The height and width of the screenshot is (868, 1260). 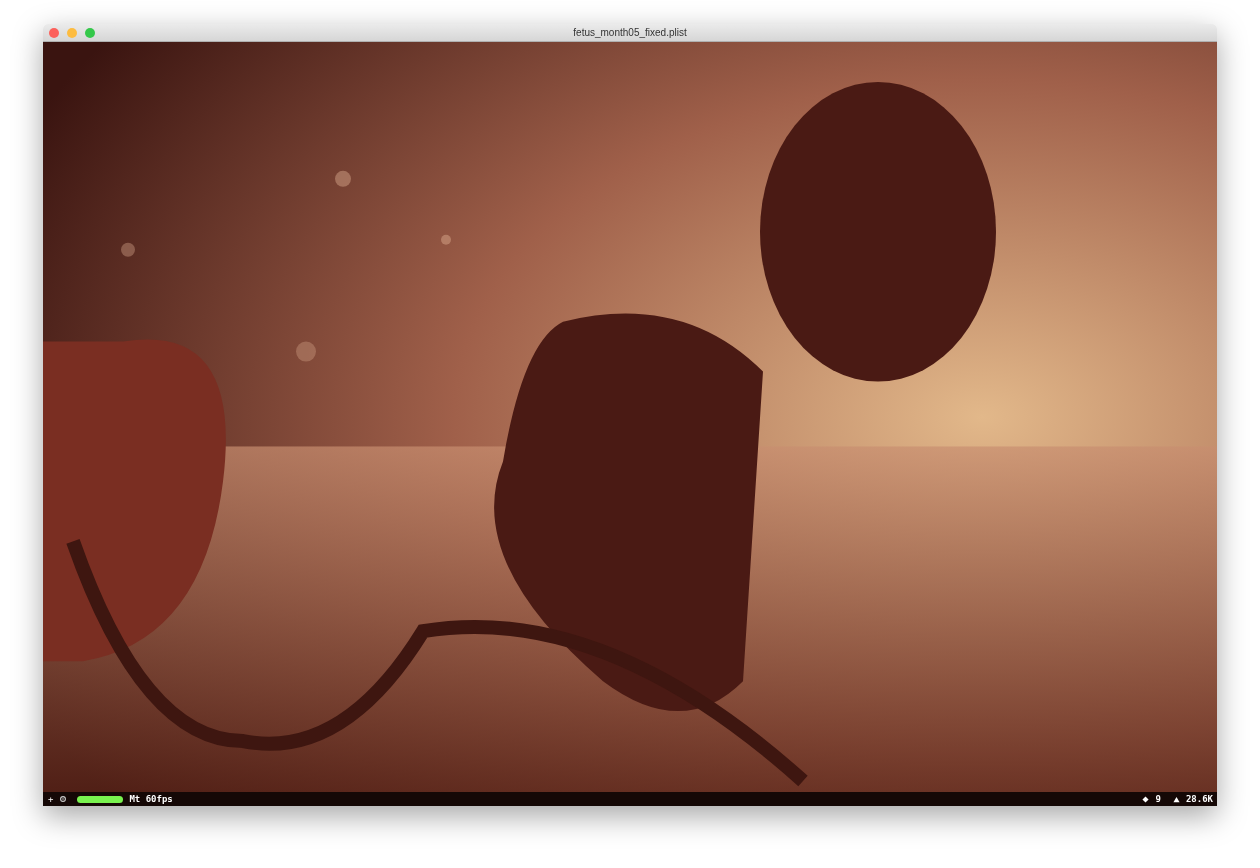 I want to click on performance-bar, so click(x=100, y=799).